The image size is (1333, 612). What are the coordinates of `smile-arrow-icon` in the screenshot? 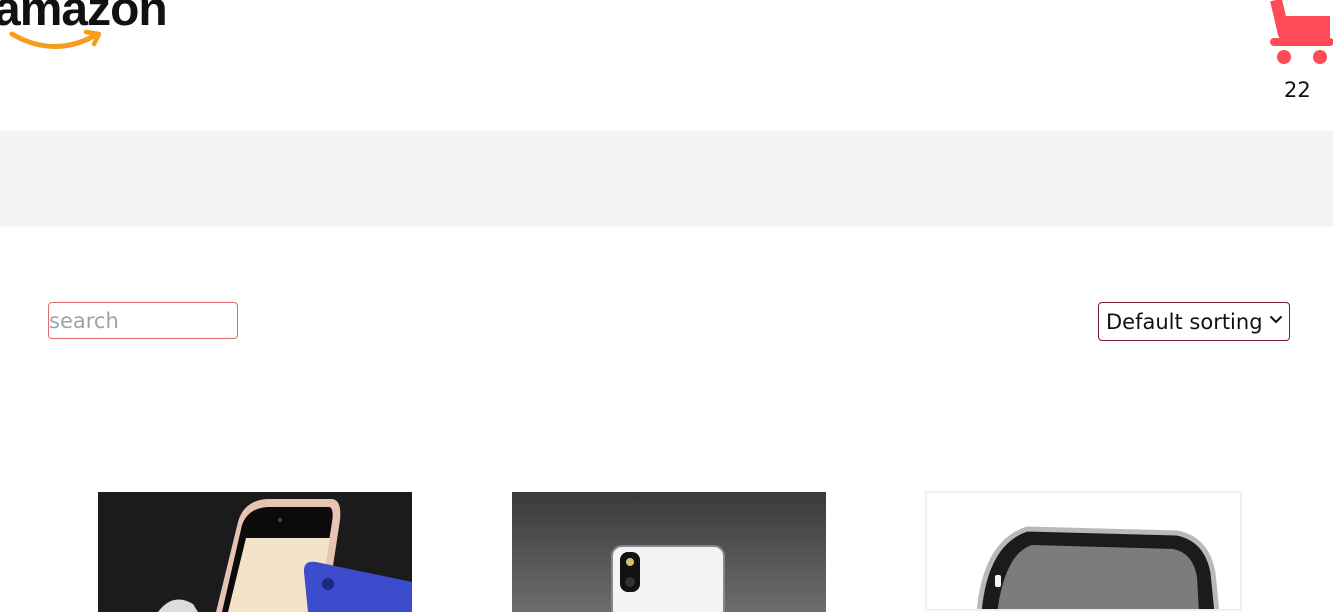 It's located at (55, 39).